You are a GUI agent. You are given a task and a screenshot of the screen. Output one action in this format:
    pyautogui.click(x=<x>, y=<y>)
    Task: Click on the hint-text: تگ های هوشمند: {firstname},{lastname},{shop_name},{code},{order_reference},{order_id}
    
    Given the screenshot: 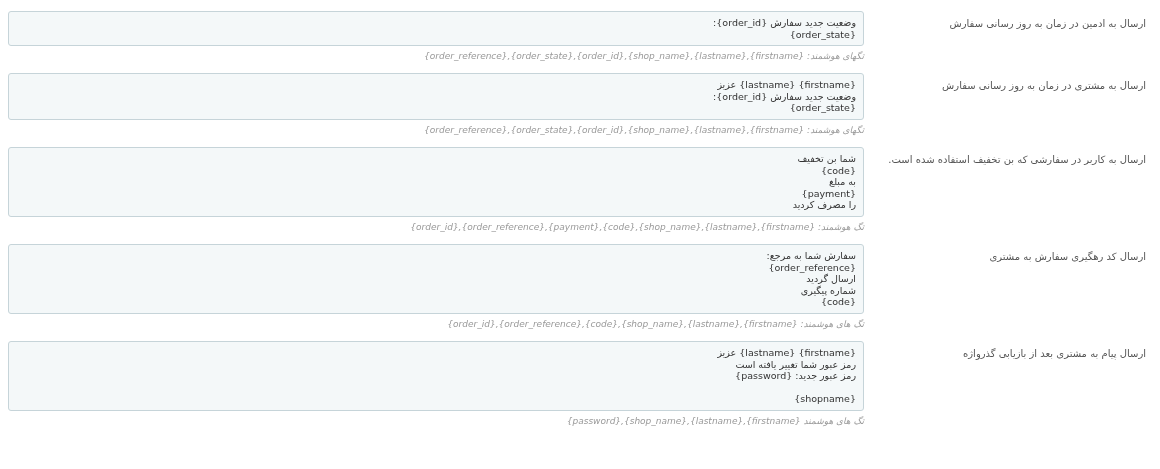 What is the action you would take?
    pyautogui.click(x=655, y=324)
    